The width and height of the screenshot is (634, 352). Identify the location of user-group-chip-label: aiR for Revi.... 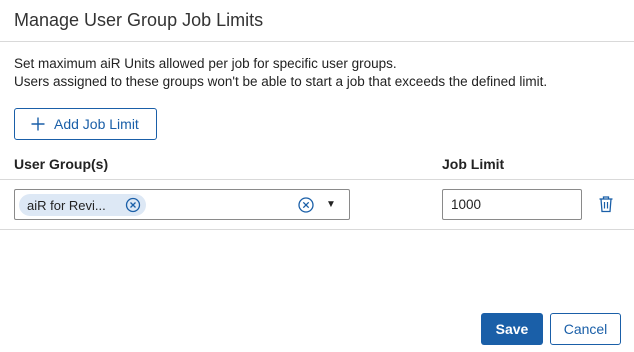
(66, 205).